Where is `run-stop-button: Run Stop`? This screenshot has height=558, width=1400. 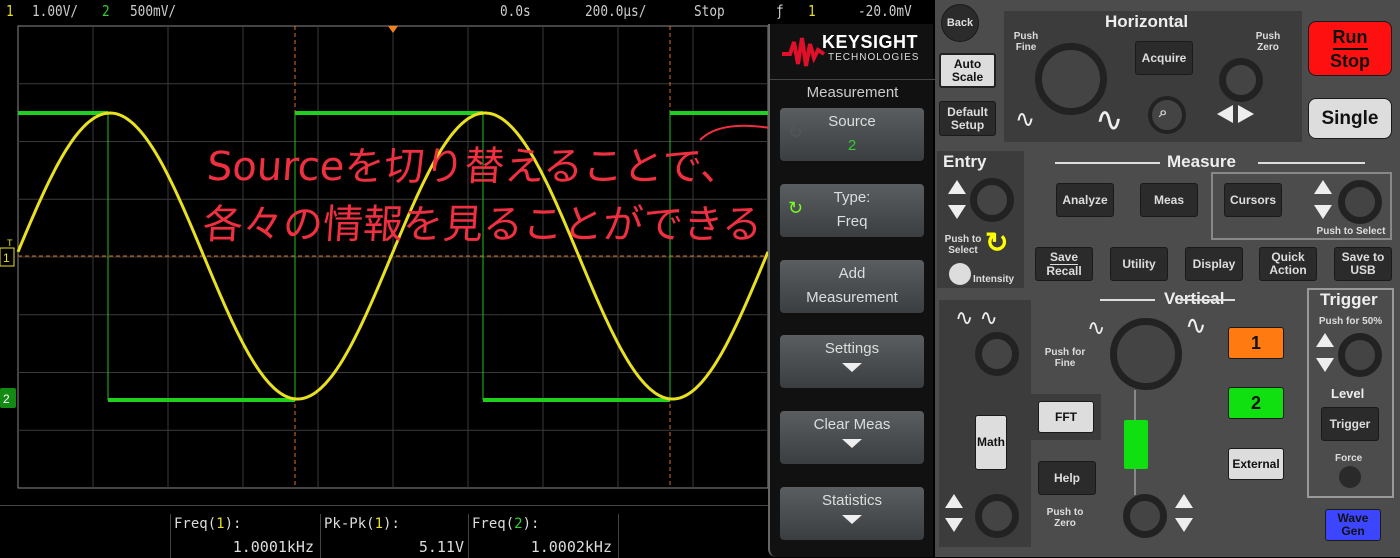 run-stop-button: Run Stop is located at coordinates (1350, 48).